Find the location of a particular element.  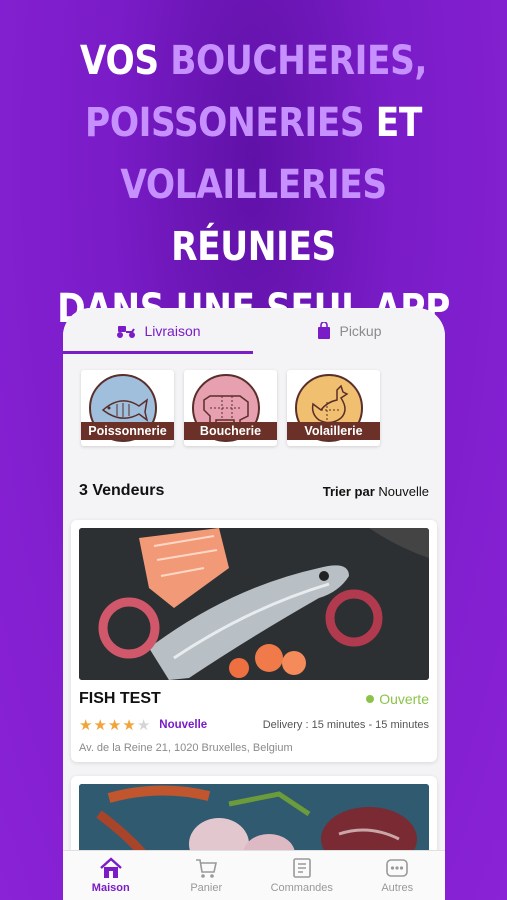

star-empty-icon: ★ is located at coordinates (144, 725).